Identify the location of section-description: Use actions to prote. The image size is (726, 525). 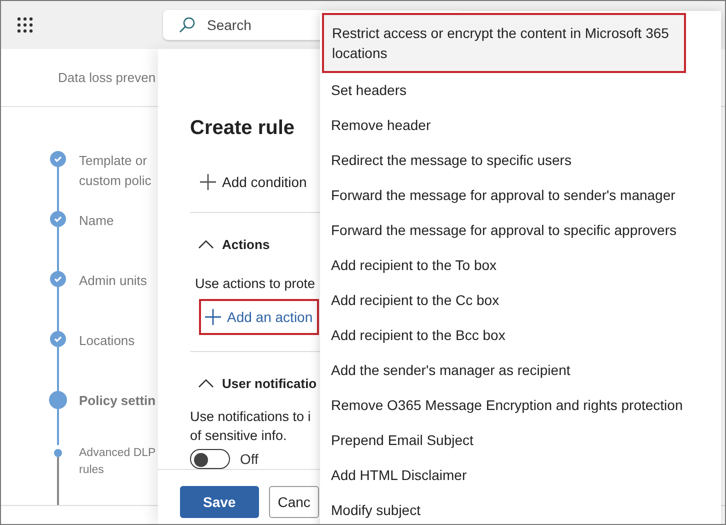
(255, 284).